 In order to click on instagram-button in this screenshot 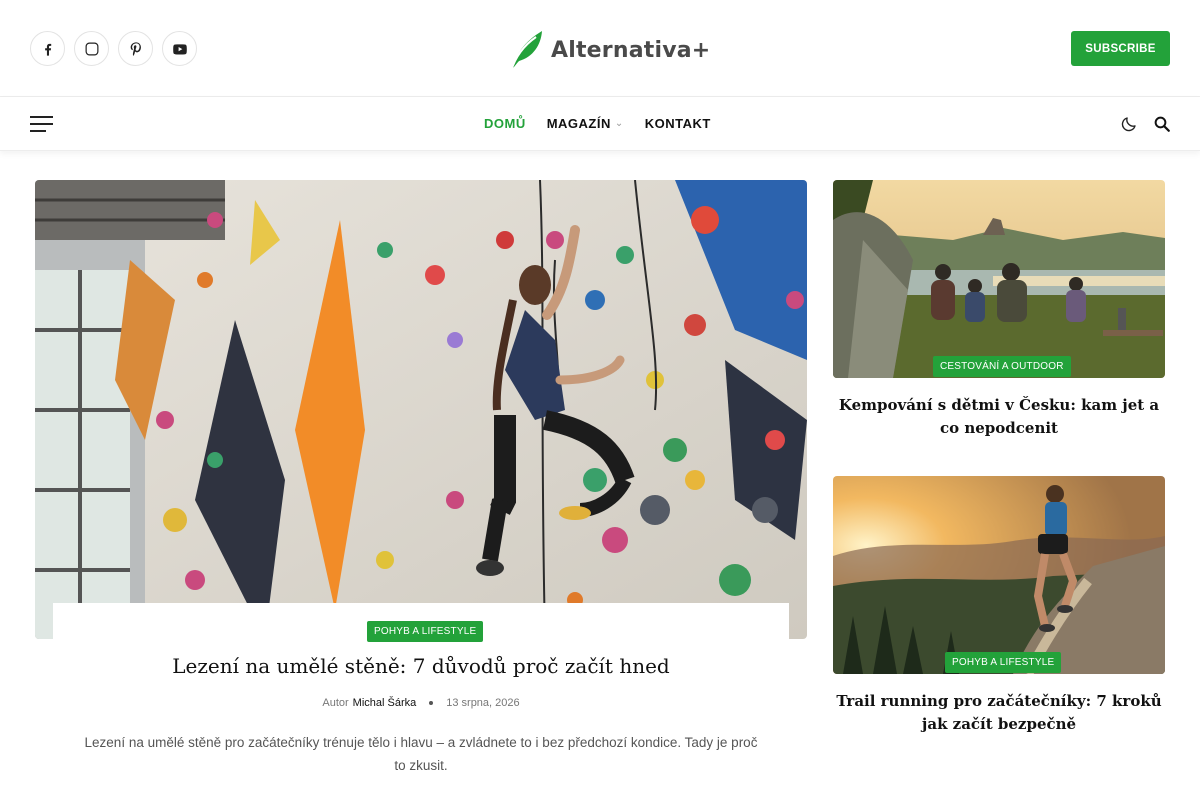, I will do `click(91, 48)`.